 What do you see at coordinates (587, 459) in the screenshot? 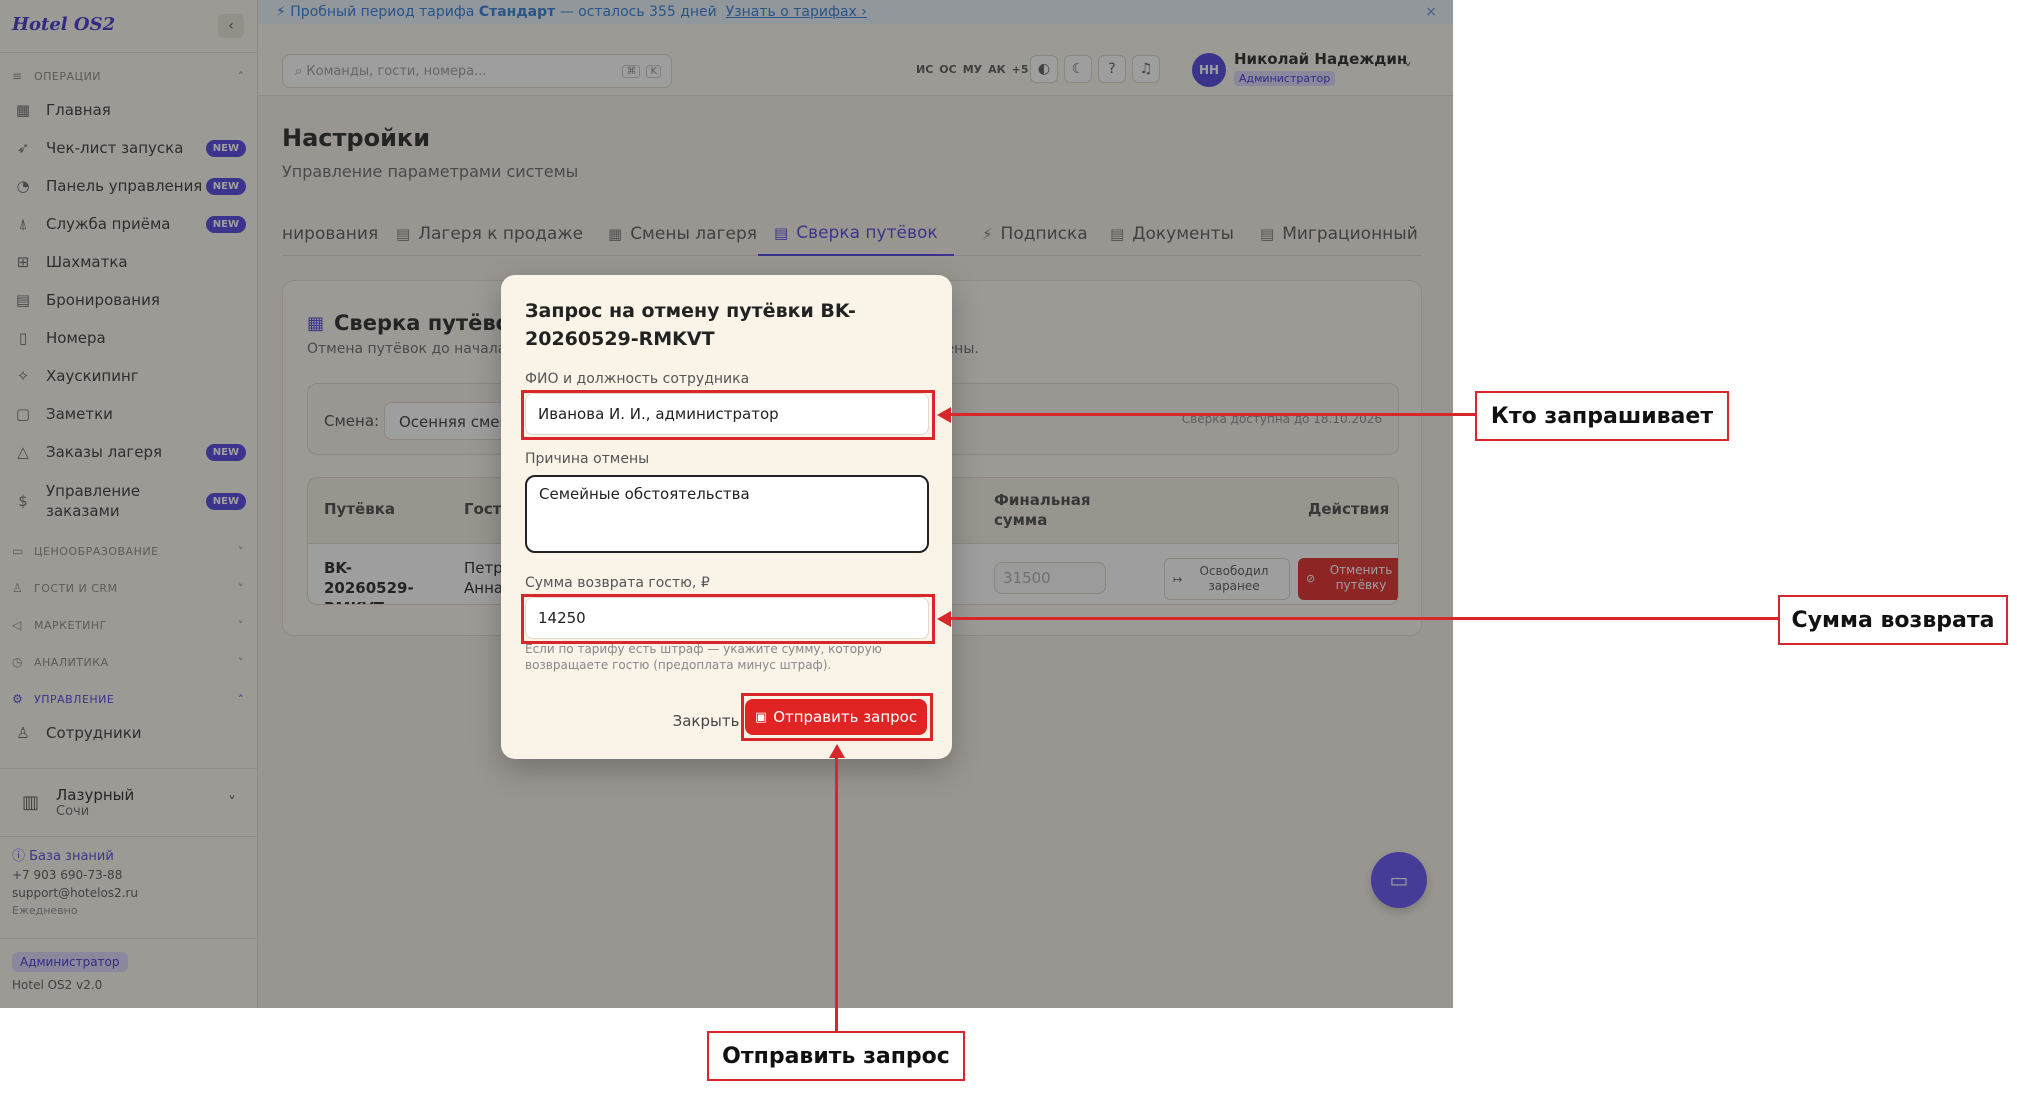
I see `reason-label: Причина отмены` at bounding box center [587, 459].